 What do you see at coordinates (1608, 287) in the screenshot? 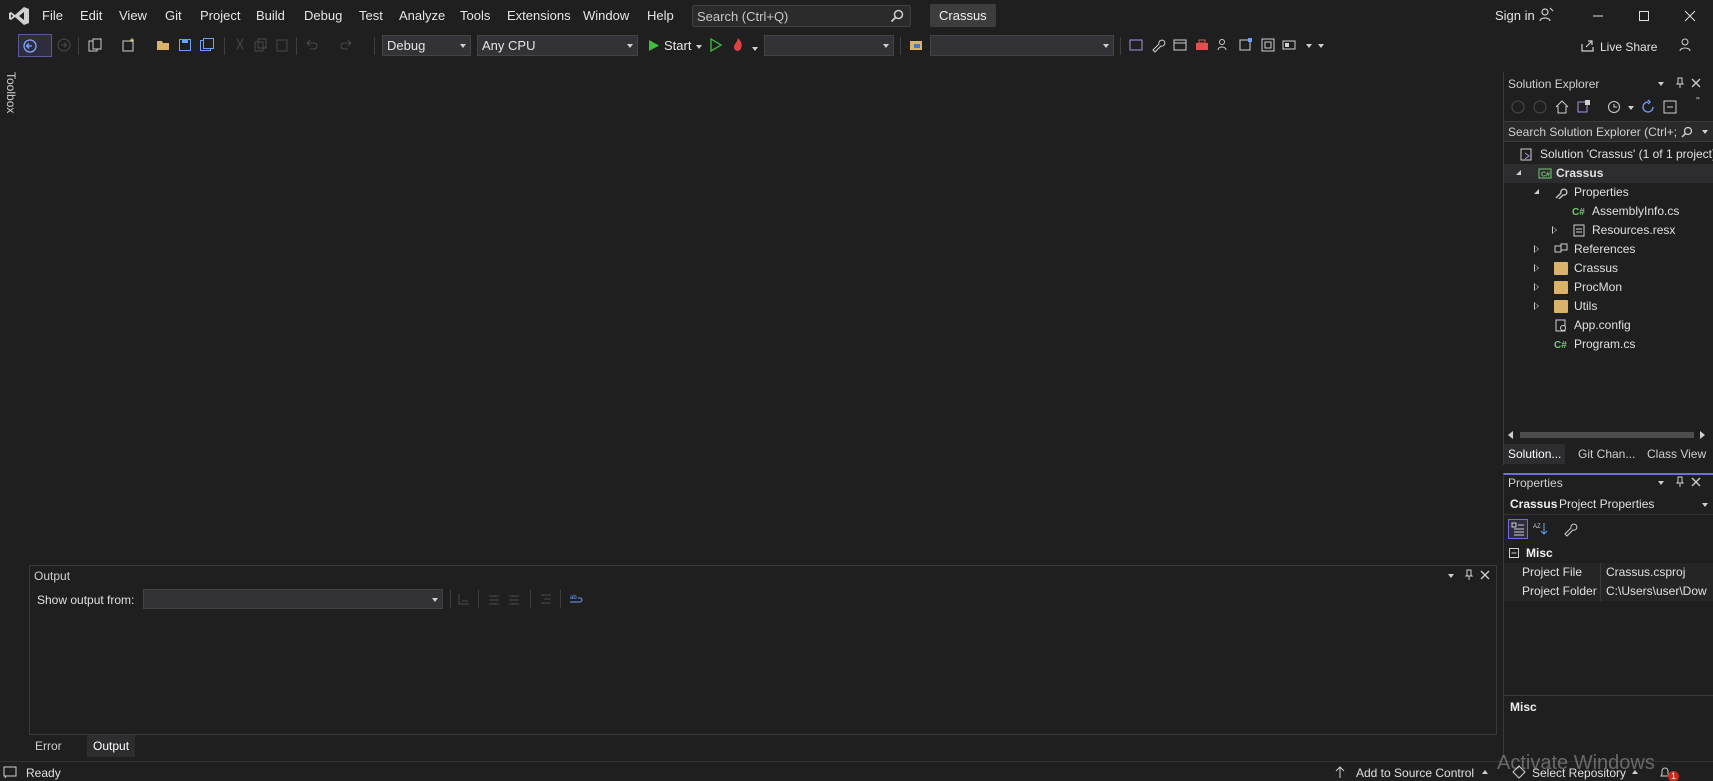
I see `tree-item-folder-procmon: ProcMon` at bounding box center [1608, 287].